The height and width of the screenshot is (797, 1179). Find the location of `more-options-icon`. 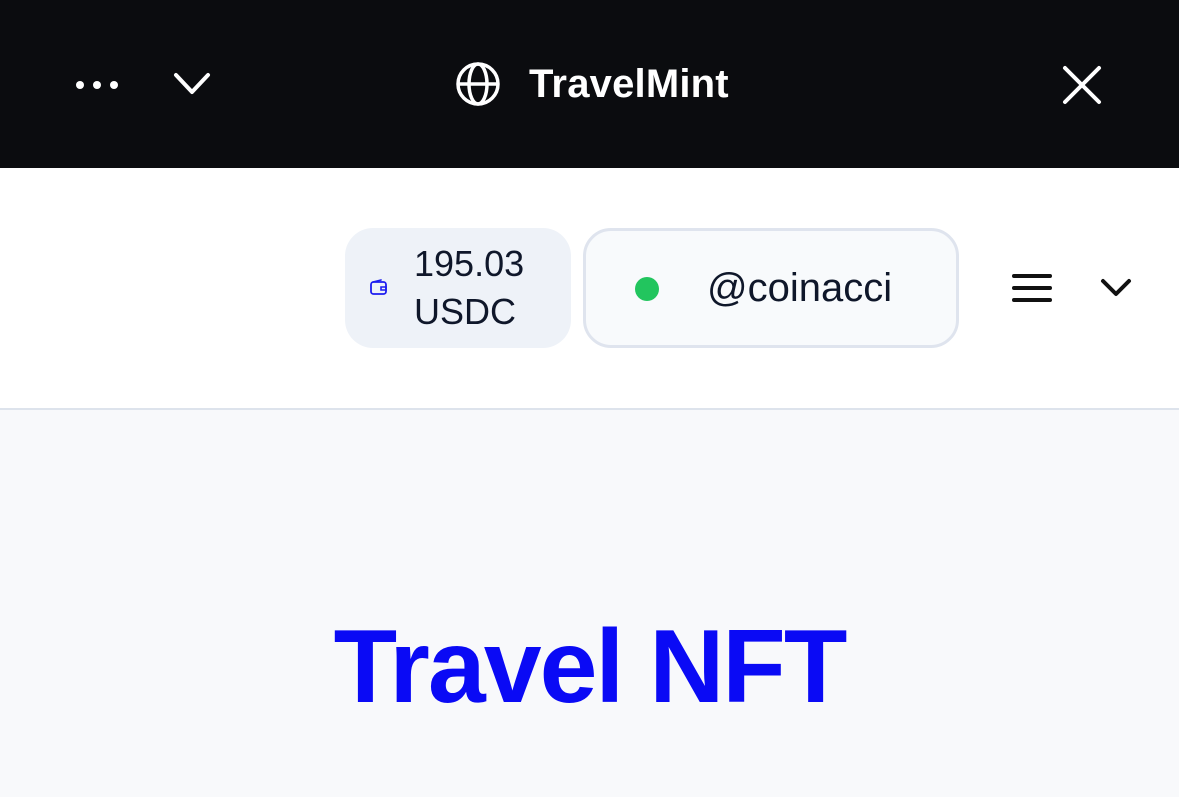

more-options-icon is located at coordinates (97, 85).